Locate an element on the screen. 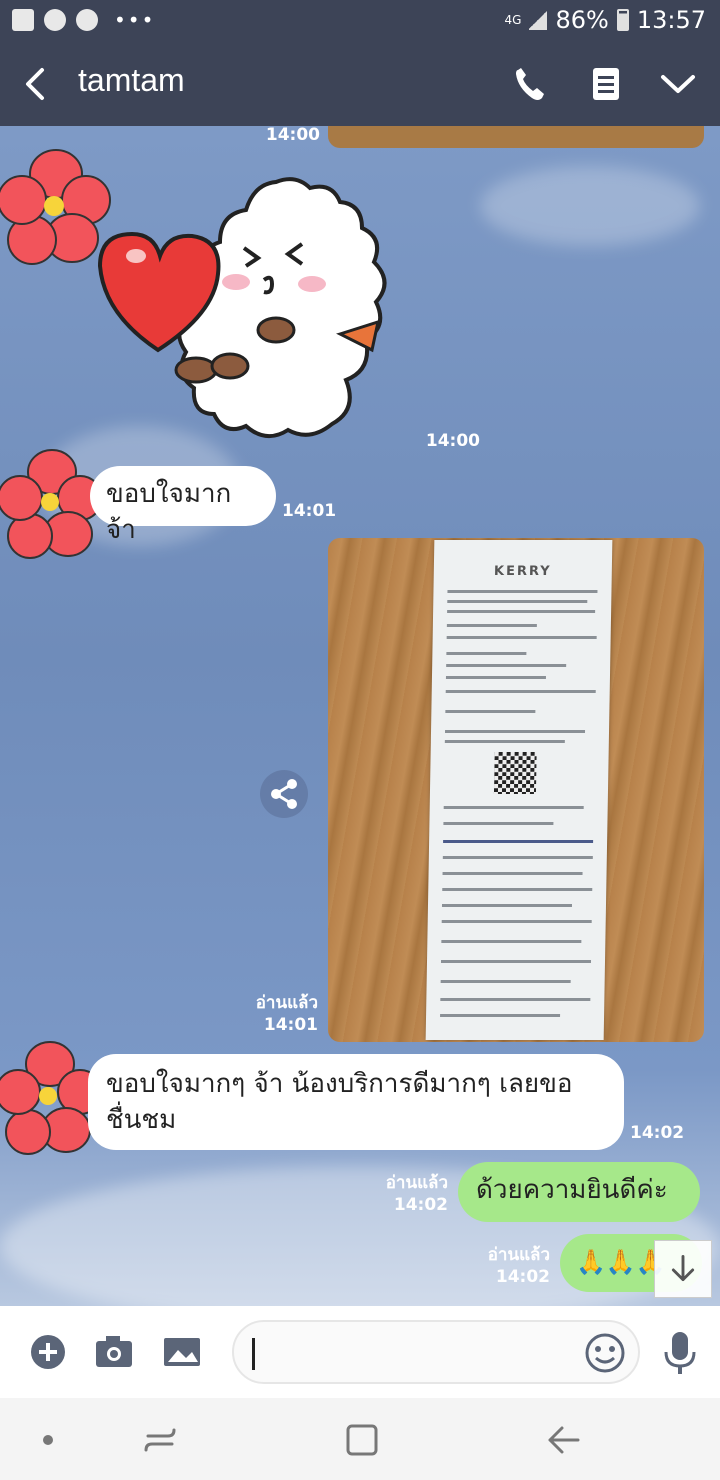  chat-title: tamtam is located at coordinates (131, 80).